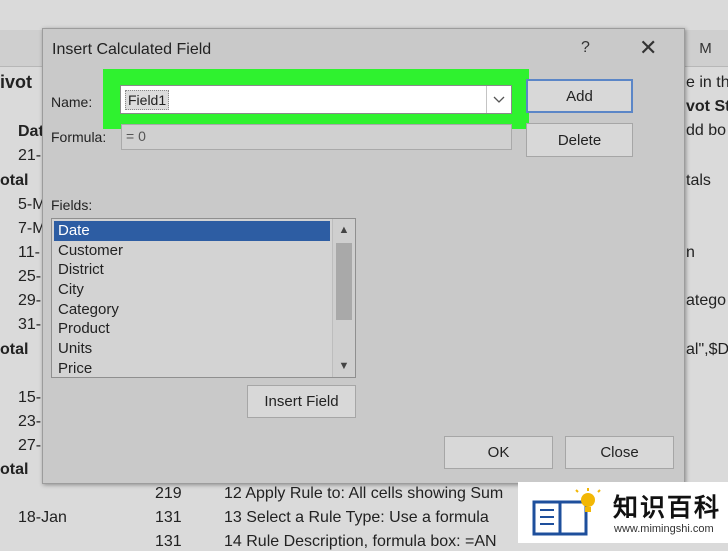 The image size is (728, 551). Describe the element at coordinates (664, 529) in the screenshot. I see `watermark-url: www.mimingshi.com` at that location.